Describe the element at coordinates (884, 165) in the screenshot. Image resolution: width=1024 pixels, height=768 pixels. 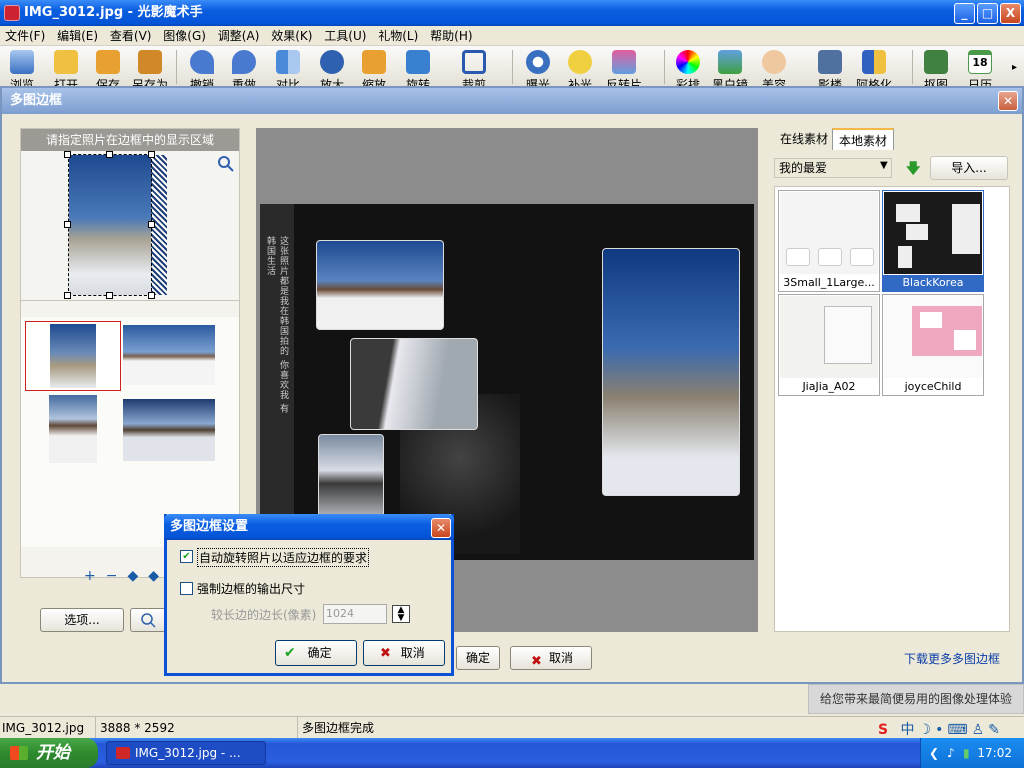
I see `chevron-down-icon: ▼` at that location.